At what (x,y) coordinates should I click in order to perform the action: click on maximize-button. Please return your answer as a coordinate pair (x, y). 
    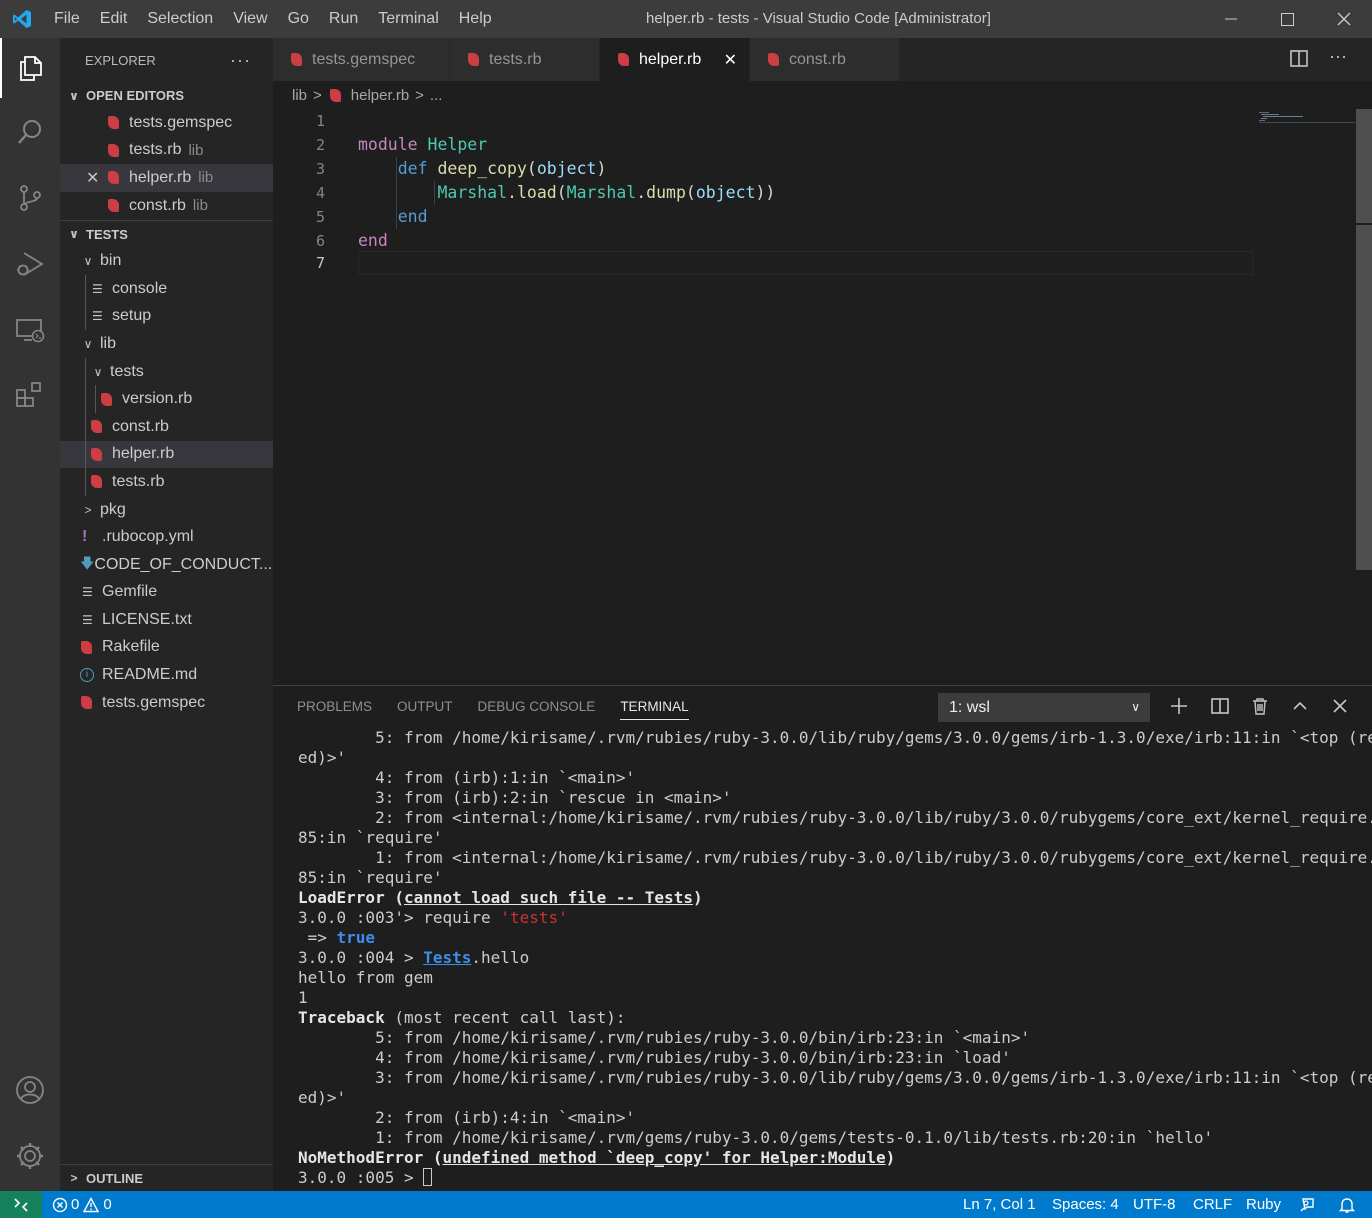
    Looking at the image, I should click on (1287, 19).